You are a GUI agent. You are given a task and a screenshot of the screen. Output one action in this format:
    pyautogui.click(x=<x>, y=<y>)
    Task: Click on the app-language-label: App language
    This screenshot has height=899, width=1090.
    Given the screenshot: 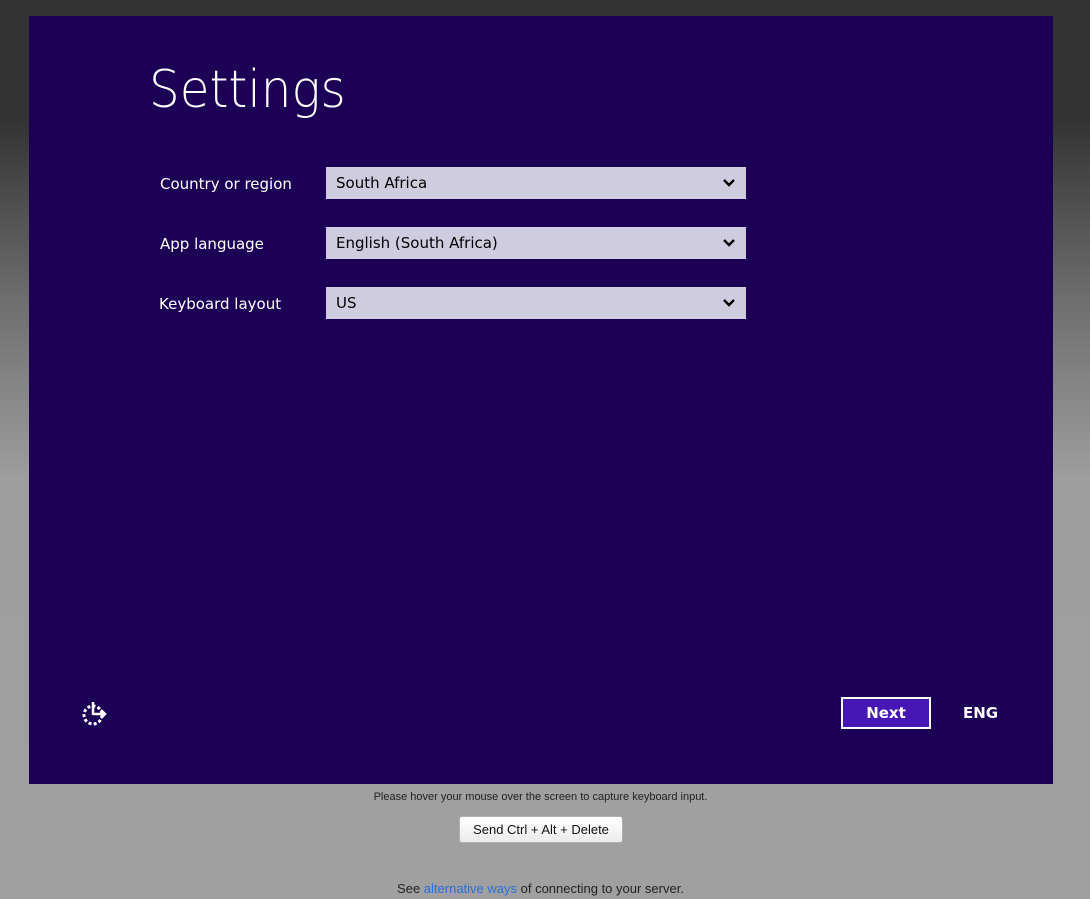 What is the action you would take?
    pyautogui.click(x=212, y=244)
    